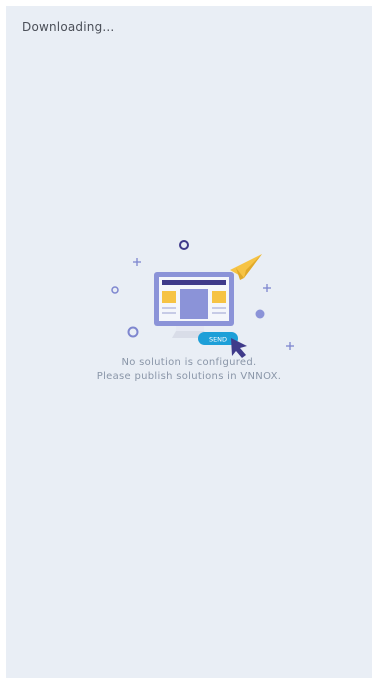  Describe the element at coordinates (267, 288) in the screenshot. I see `decor-plus-right` at that location.